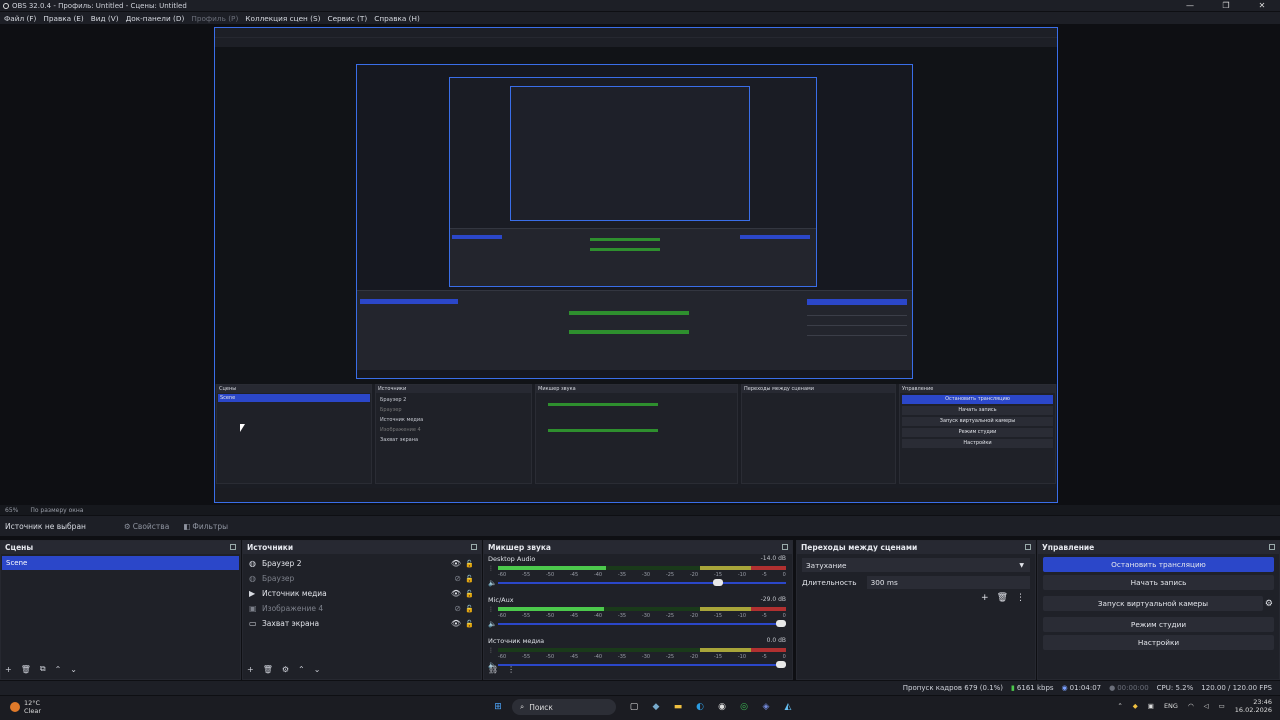 This screenshot has width=1280, height=720. Describe the element at coordinates (498, 707) in the screenshot. I see `windows-start-icon: ⊞` at that location.